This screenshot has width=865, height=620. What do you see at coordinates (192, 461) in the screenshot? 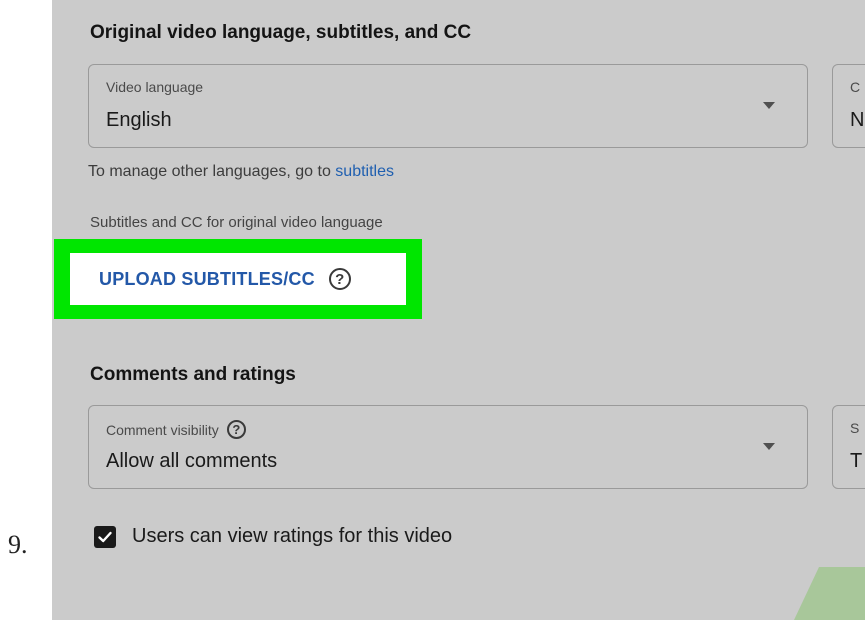
I see `comment-visibility-value: Allow all comments` at bounding box center [192, 461].